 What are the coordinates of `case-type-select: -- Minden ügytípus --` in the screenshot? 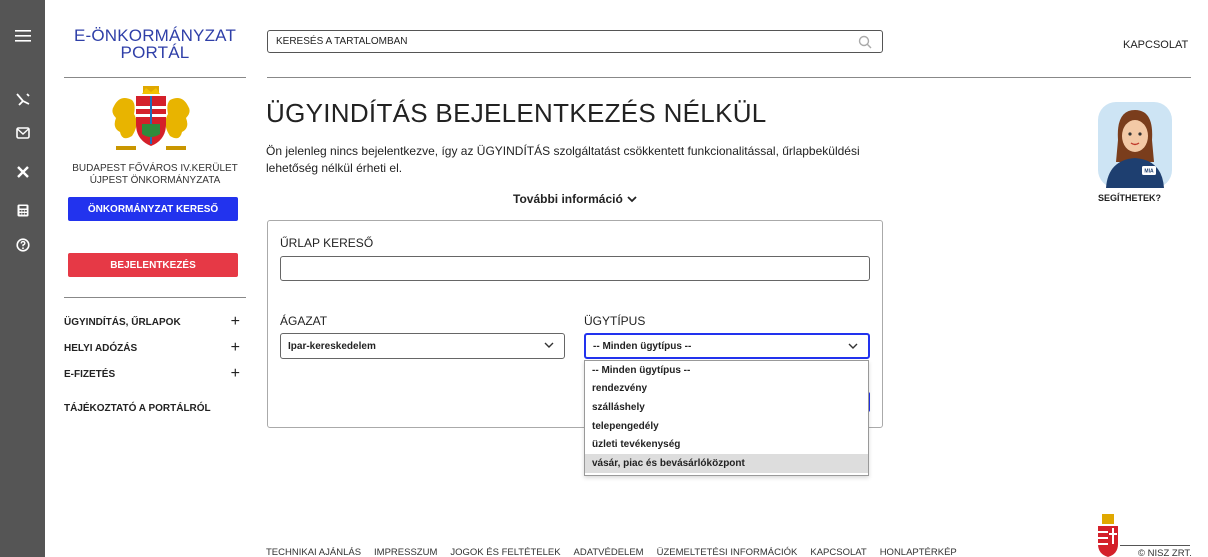 It's located at (727, 346).